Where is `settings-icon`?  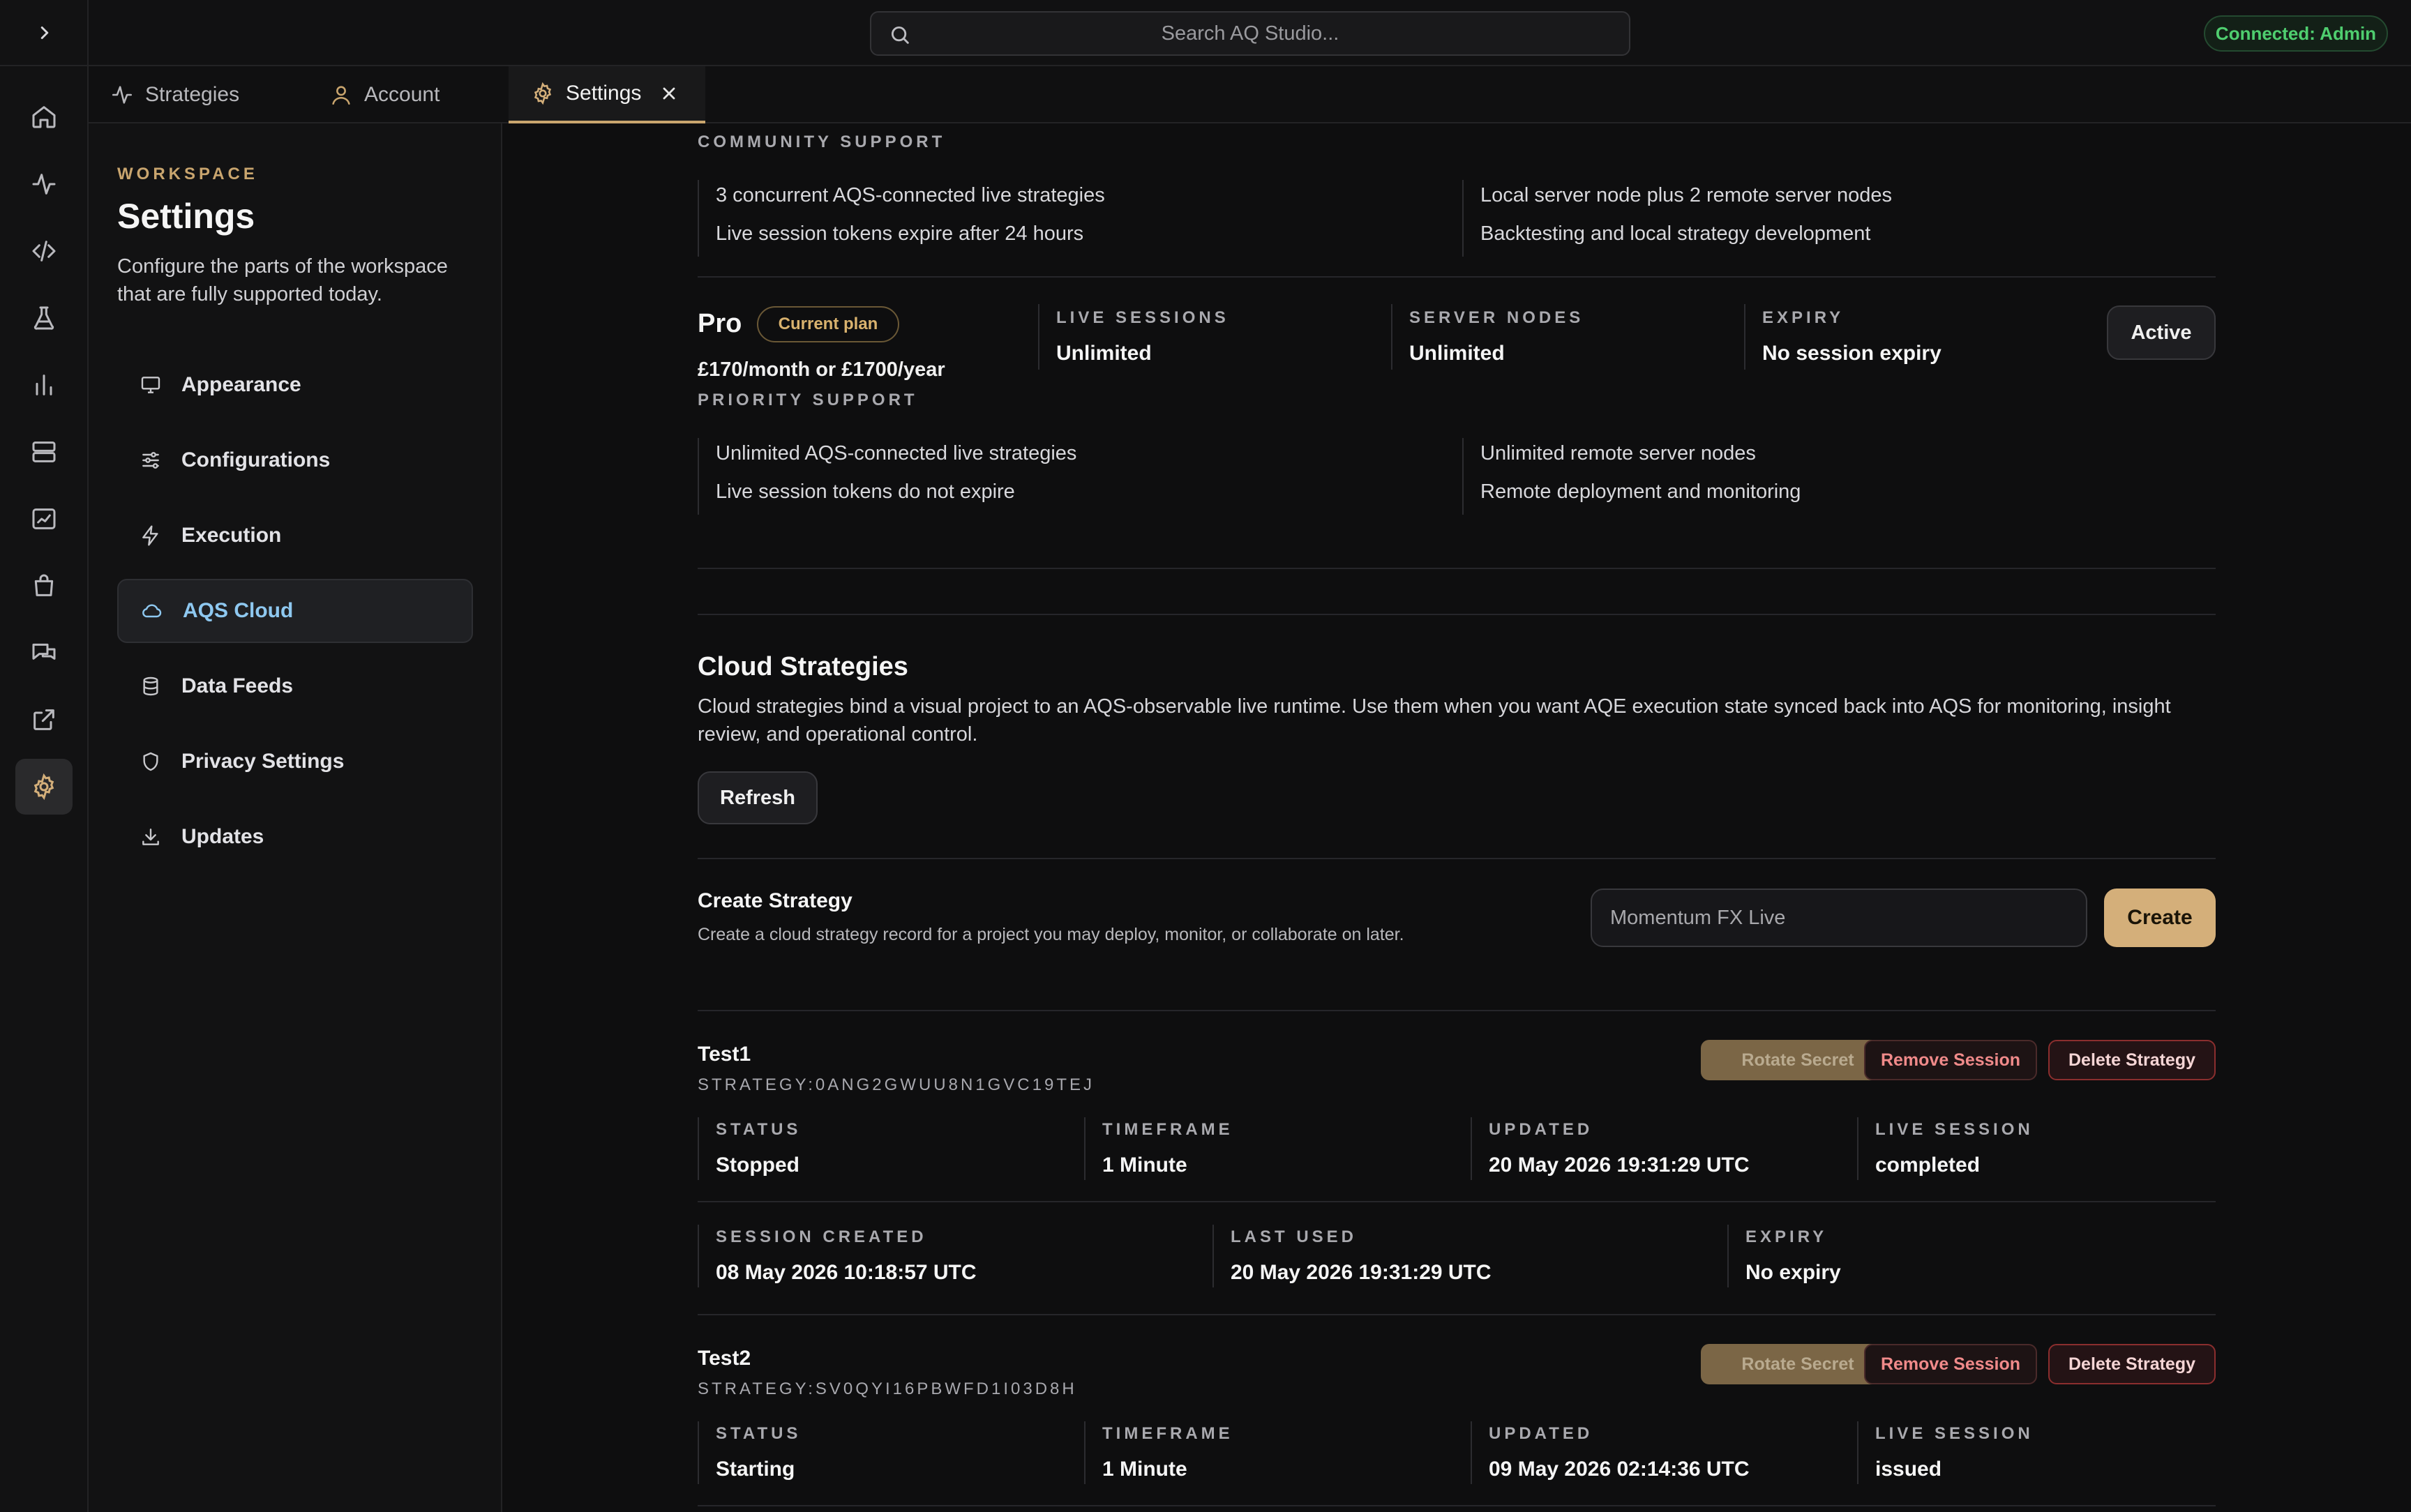 settings-icon is located at coordinates (43, 787).